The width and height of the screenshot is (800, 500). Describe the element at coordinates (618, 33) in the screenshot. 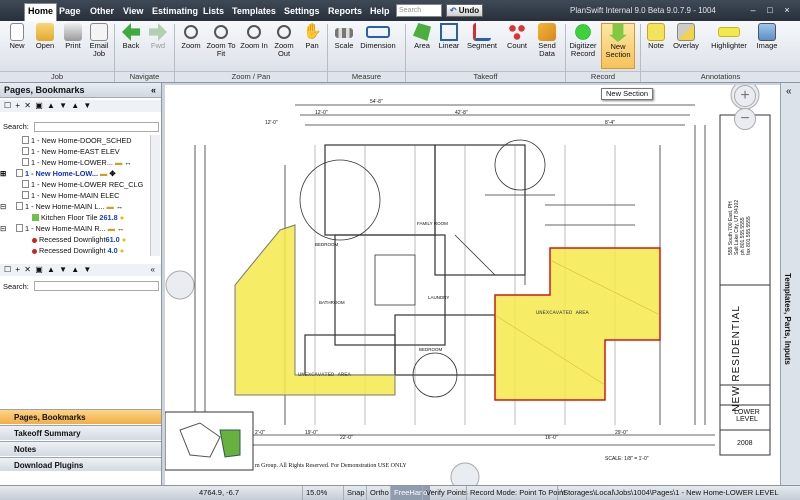

I see `new-section-icon` at that location.